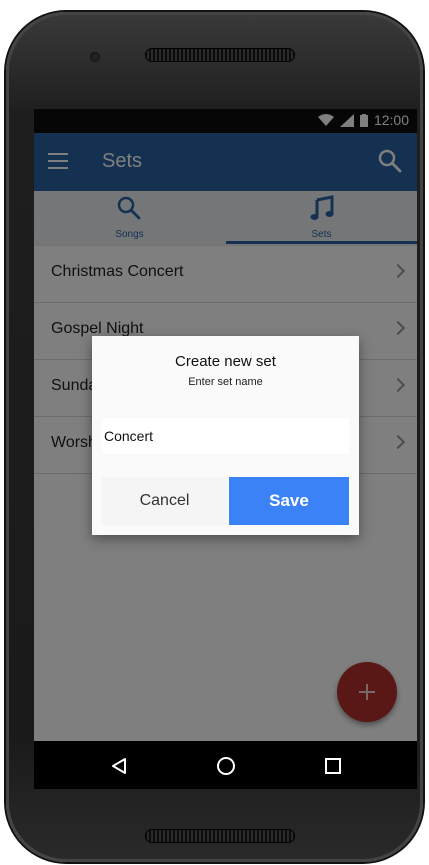 The image size is (429, 865). I want to click on set-name-input, so click(225, 436).